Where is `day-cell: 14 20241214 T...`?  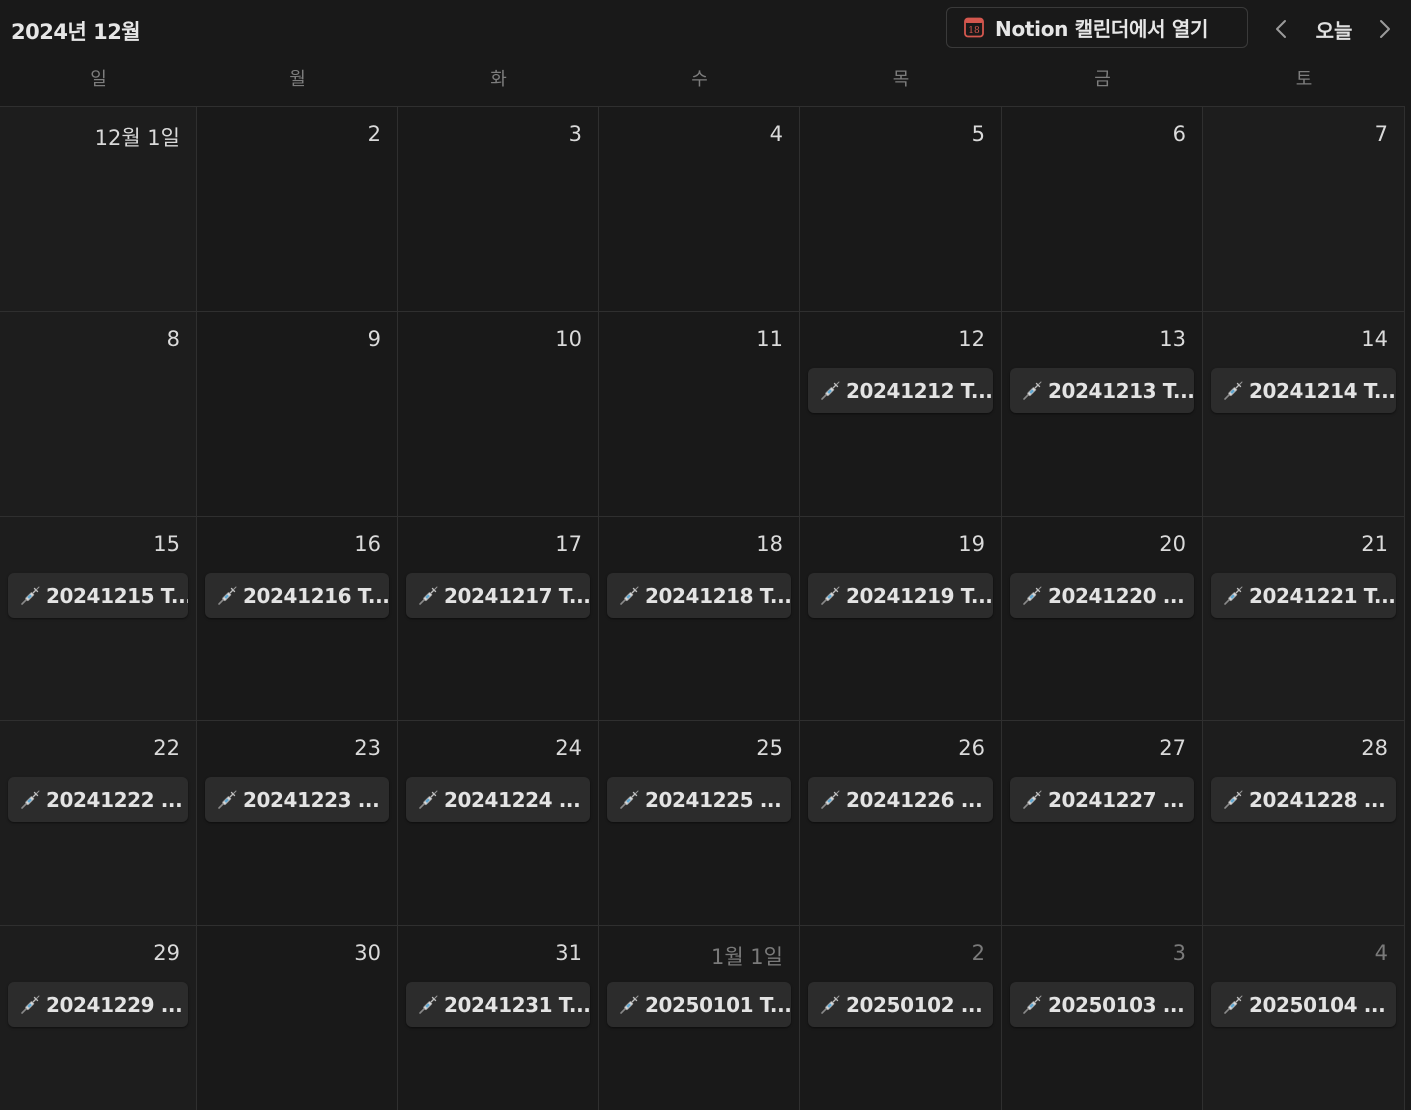 day-cell: 14 20241214 T... is located at coordinates (1304, 414).